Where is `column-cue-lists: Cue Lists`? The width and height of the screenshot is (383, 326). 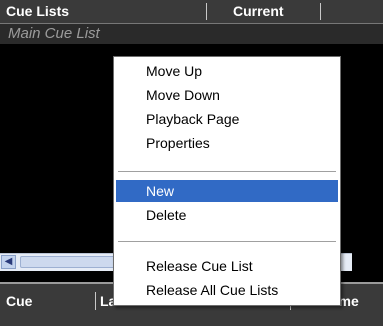 column-cue-lists: Cue Lists is located at coordinates (37, 11).